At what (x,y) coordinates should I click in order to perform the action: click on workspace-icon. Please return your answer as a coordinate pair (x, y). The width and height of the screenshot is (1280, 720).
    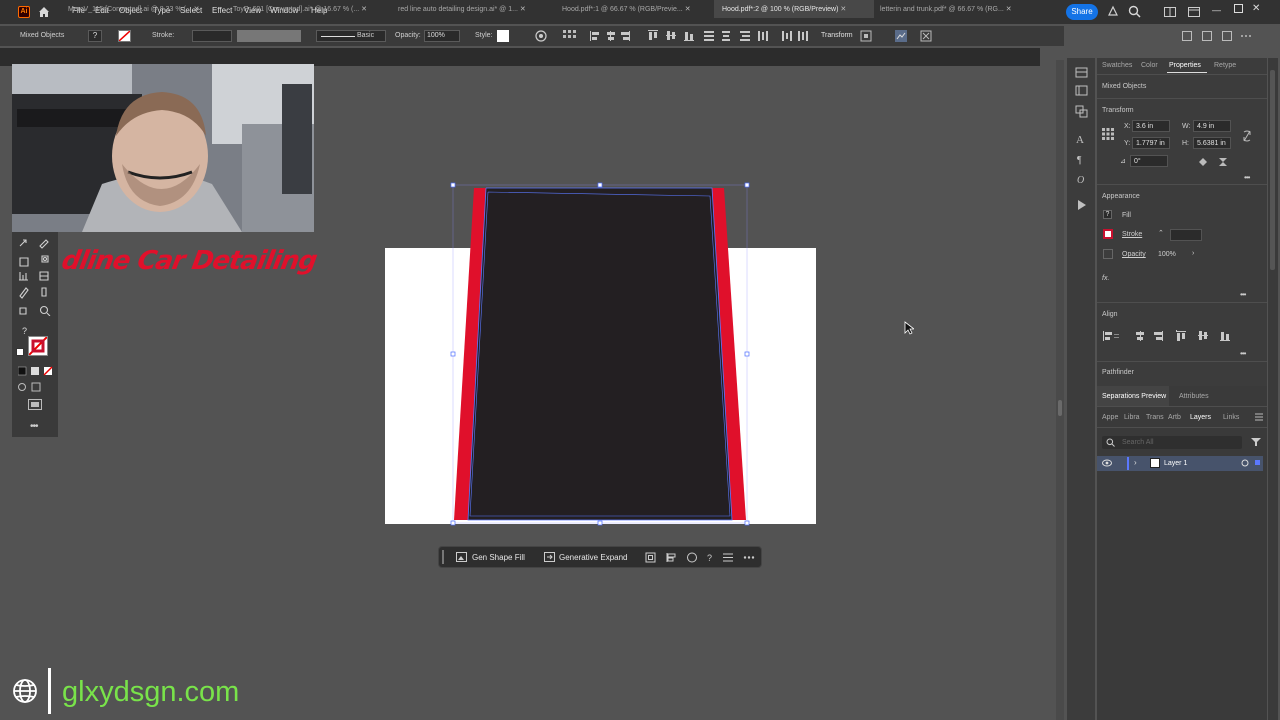
    Looking at the image, I should click on (1194, 12).